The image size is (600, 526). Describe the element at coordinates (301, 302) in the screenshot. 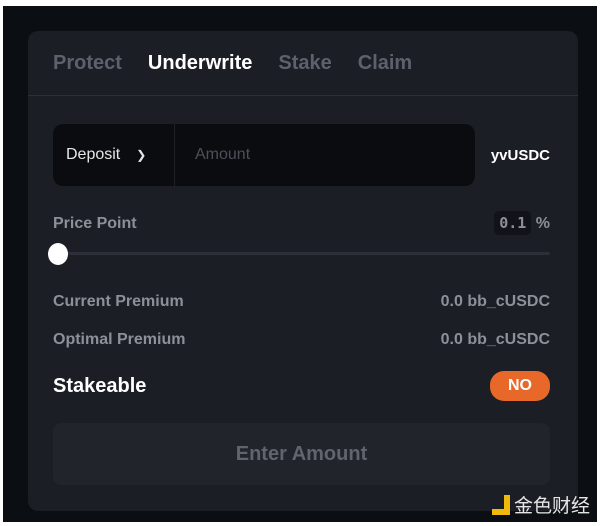

I see `current-premium-row: Current Premium 0.0 bb_cUSDC` at that location.